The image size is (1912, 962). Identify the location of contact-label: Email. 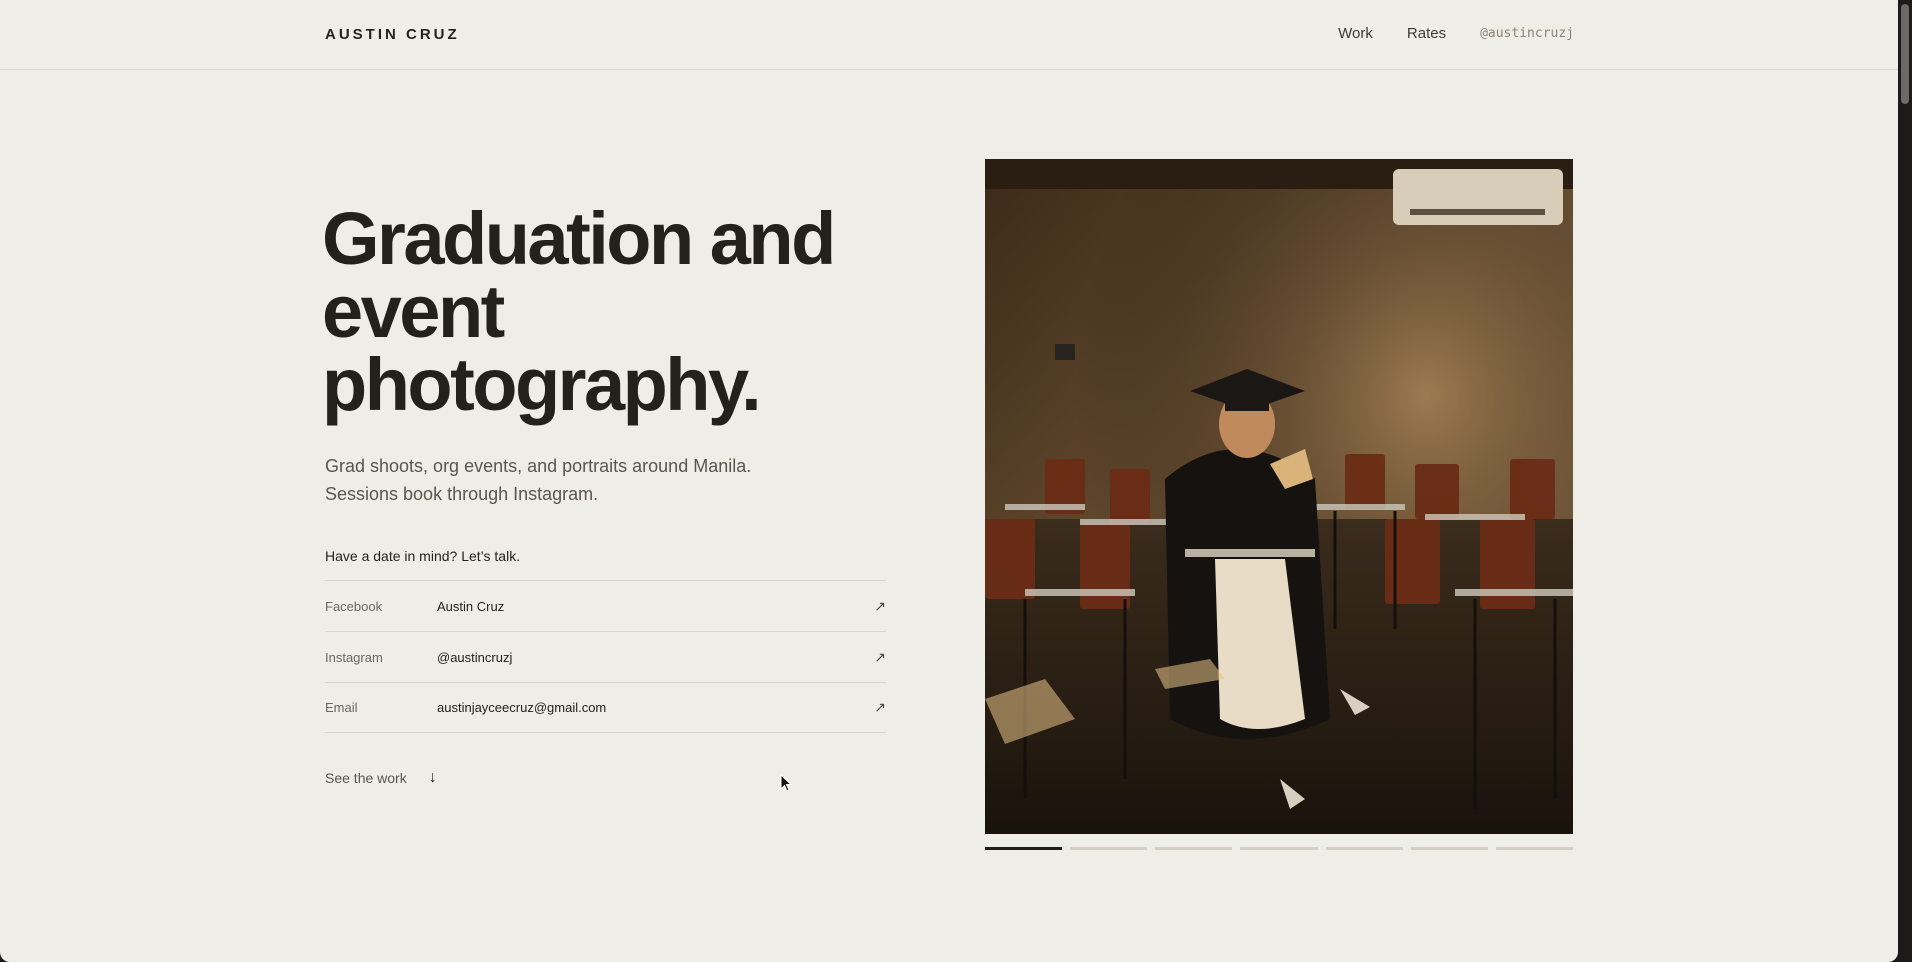
(341, 707).